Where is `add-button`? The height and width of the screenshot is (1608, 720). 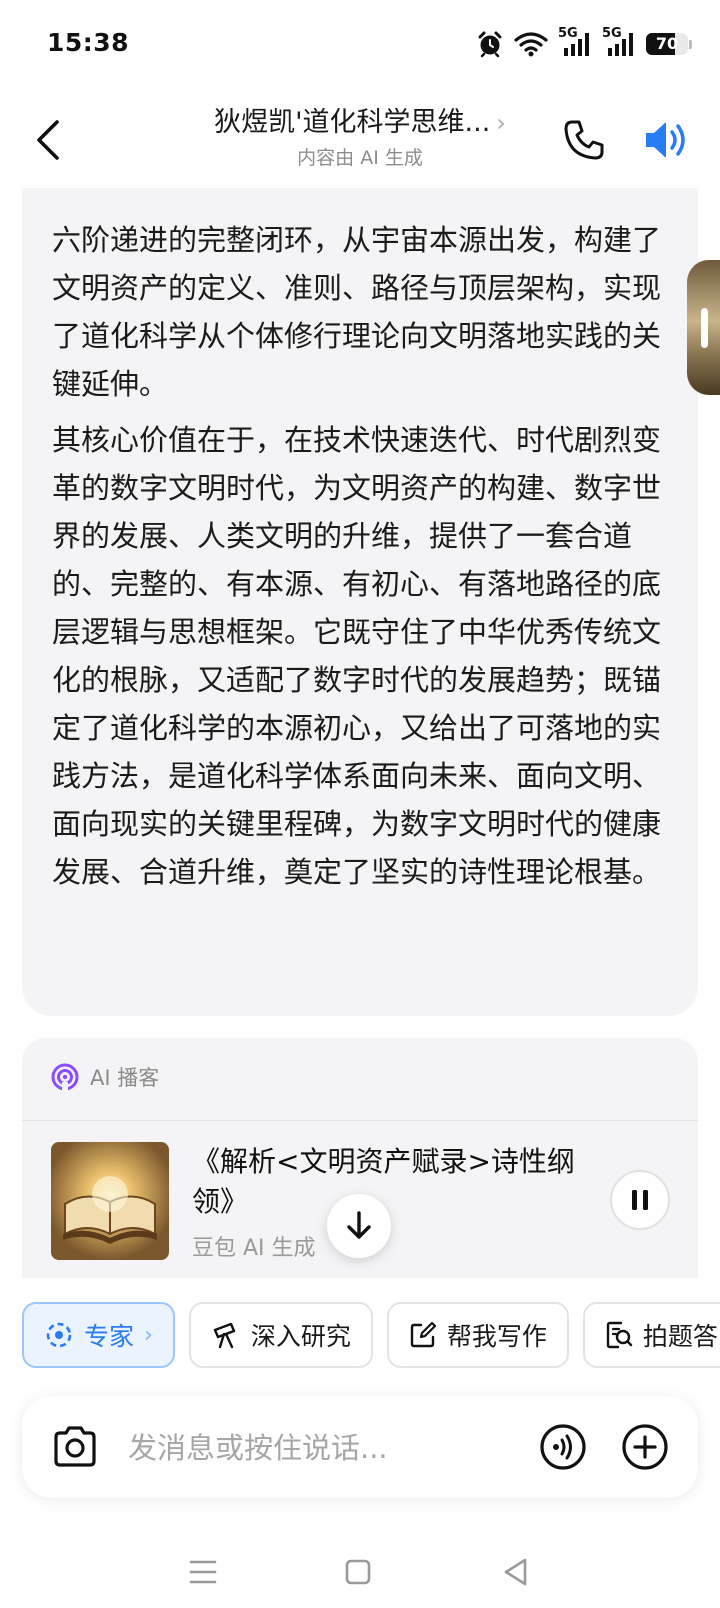
add-button is located at coordinates (645, 1447).